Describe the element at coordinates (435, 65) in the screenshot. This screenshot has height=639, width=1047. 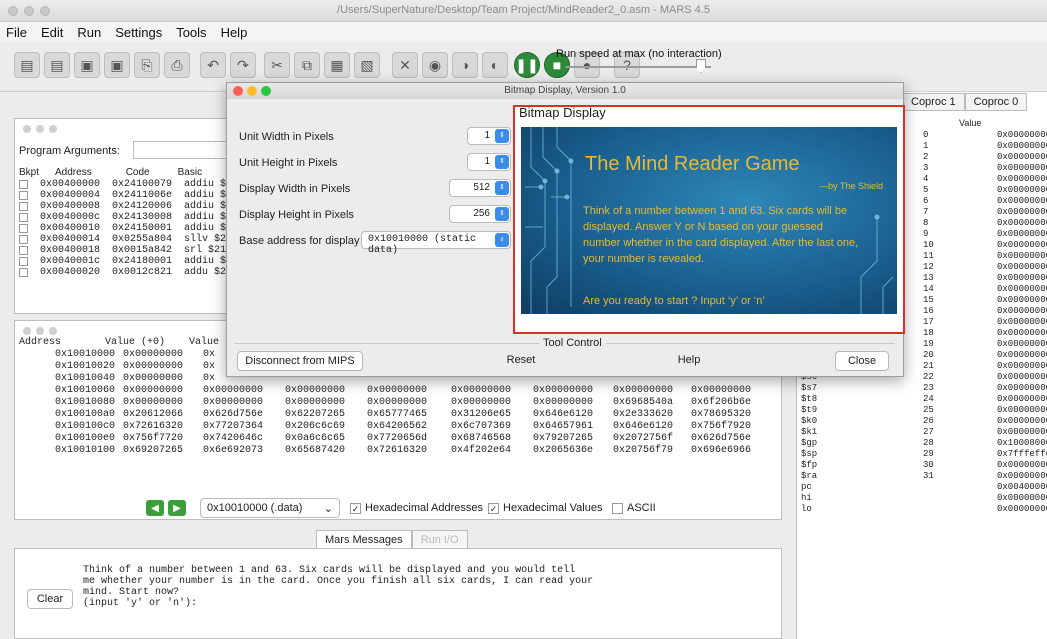
I see `run-button: ◉` at that location.